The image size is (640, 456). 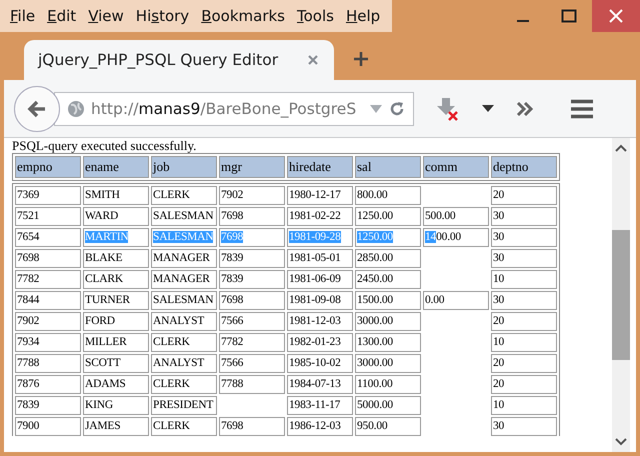 What do you see at coordinates (524, 167) in the screenshot?
I see `column-header: deptno` at bounding box center [524, 167].